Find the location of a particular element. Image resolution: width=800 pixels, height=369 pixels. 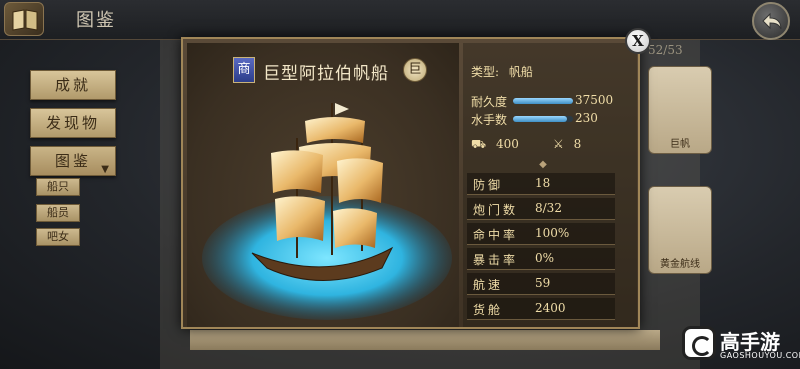

attribute-value: 2400 is located at coordinates (550, 308).